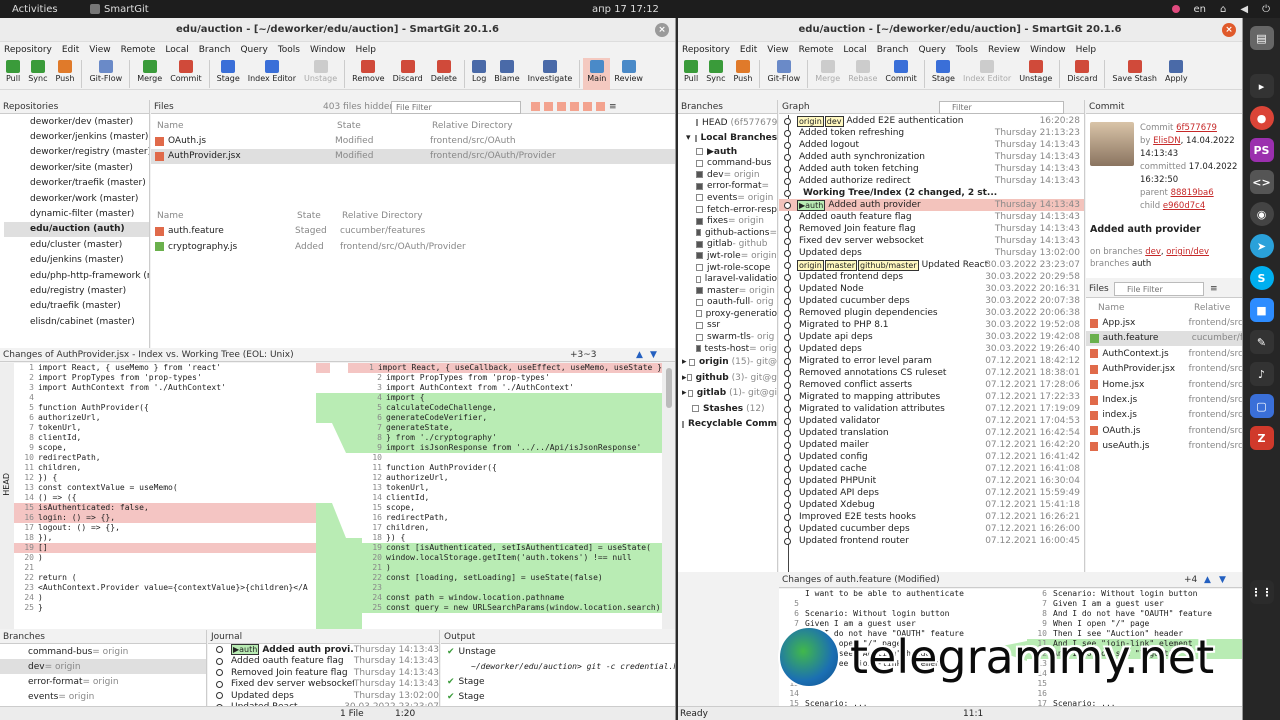 The height and width of the screenshot is (720, 1280). I want to click on local-branch-item: jwt-role = origin, so click(727, 256).